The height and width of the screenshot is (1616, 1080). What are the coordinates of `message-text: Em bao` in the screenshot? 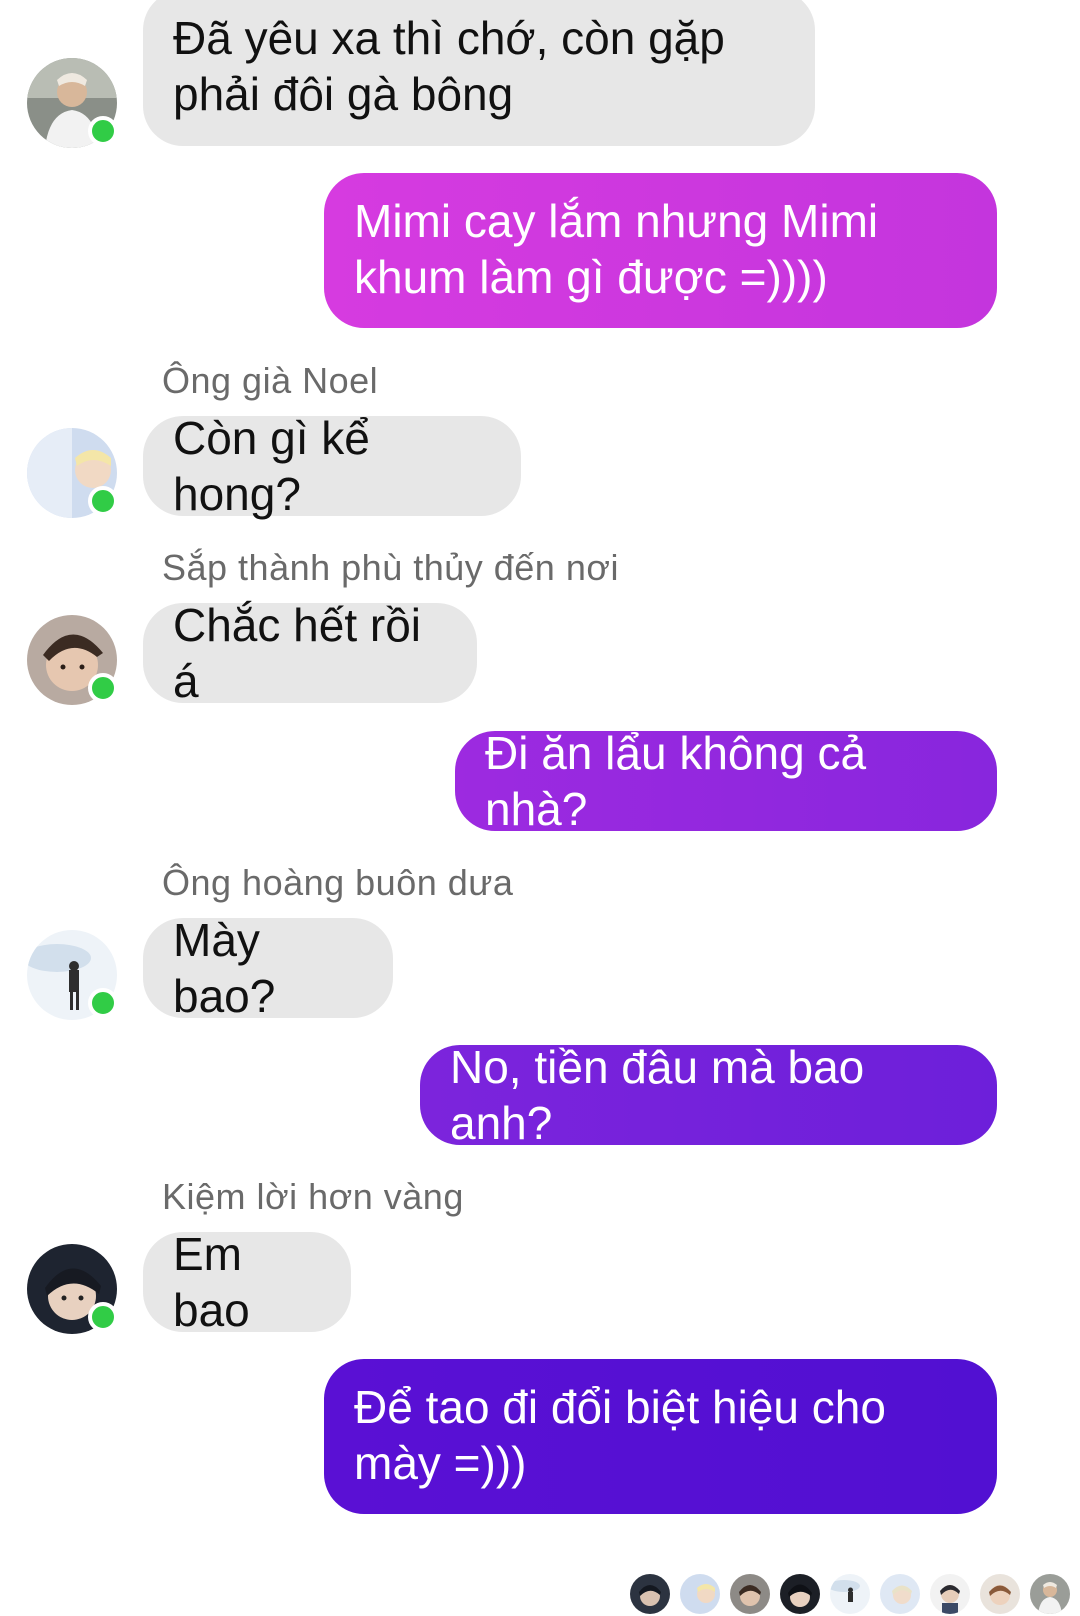 It's located at (211, 1282).